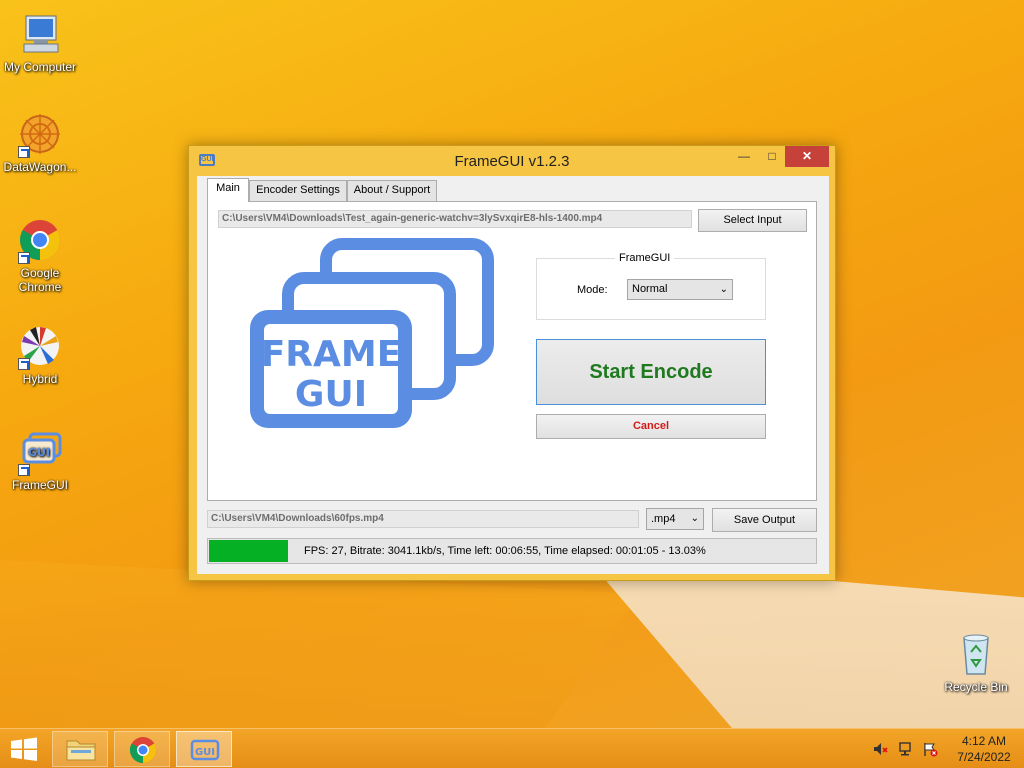  I want to click on desktop-icon-framegui: GUI FrameGUI, so click(40, 460).